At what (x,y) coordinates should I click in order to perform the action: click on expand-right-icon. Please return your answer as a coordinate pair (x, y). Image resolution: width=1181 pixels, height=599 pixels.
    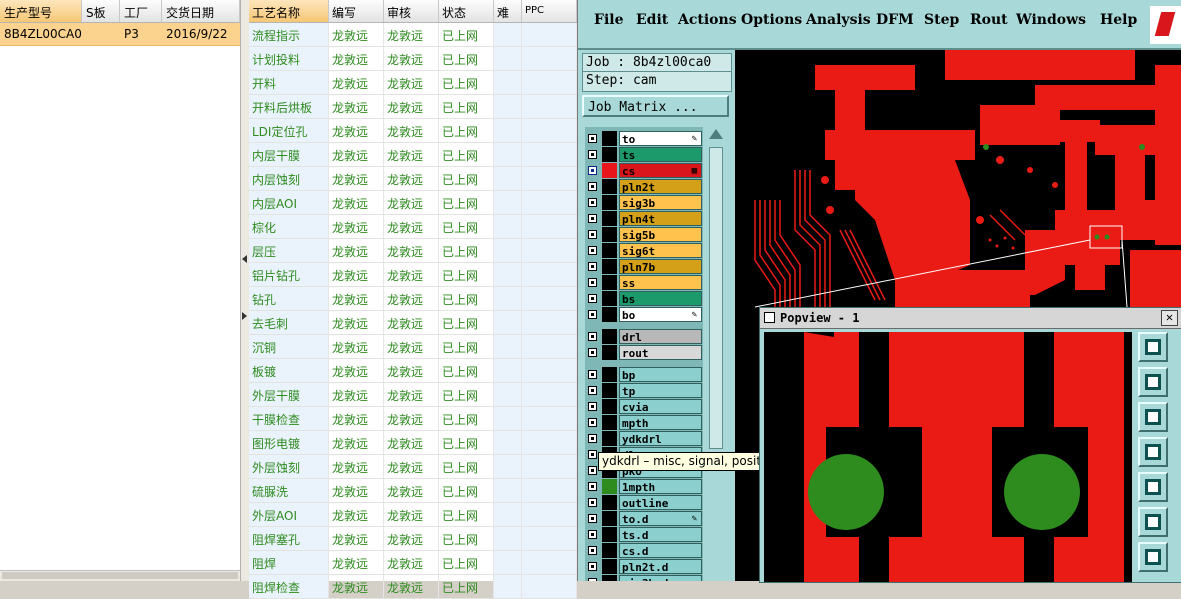
    Looking at the image, I should click on (244, 316).